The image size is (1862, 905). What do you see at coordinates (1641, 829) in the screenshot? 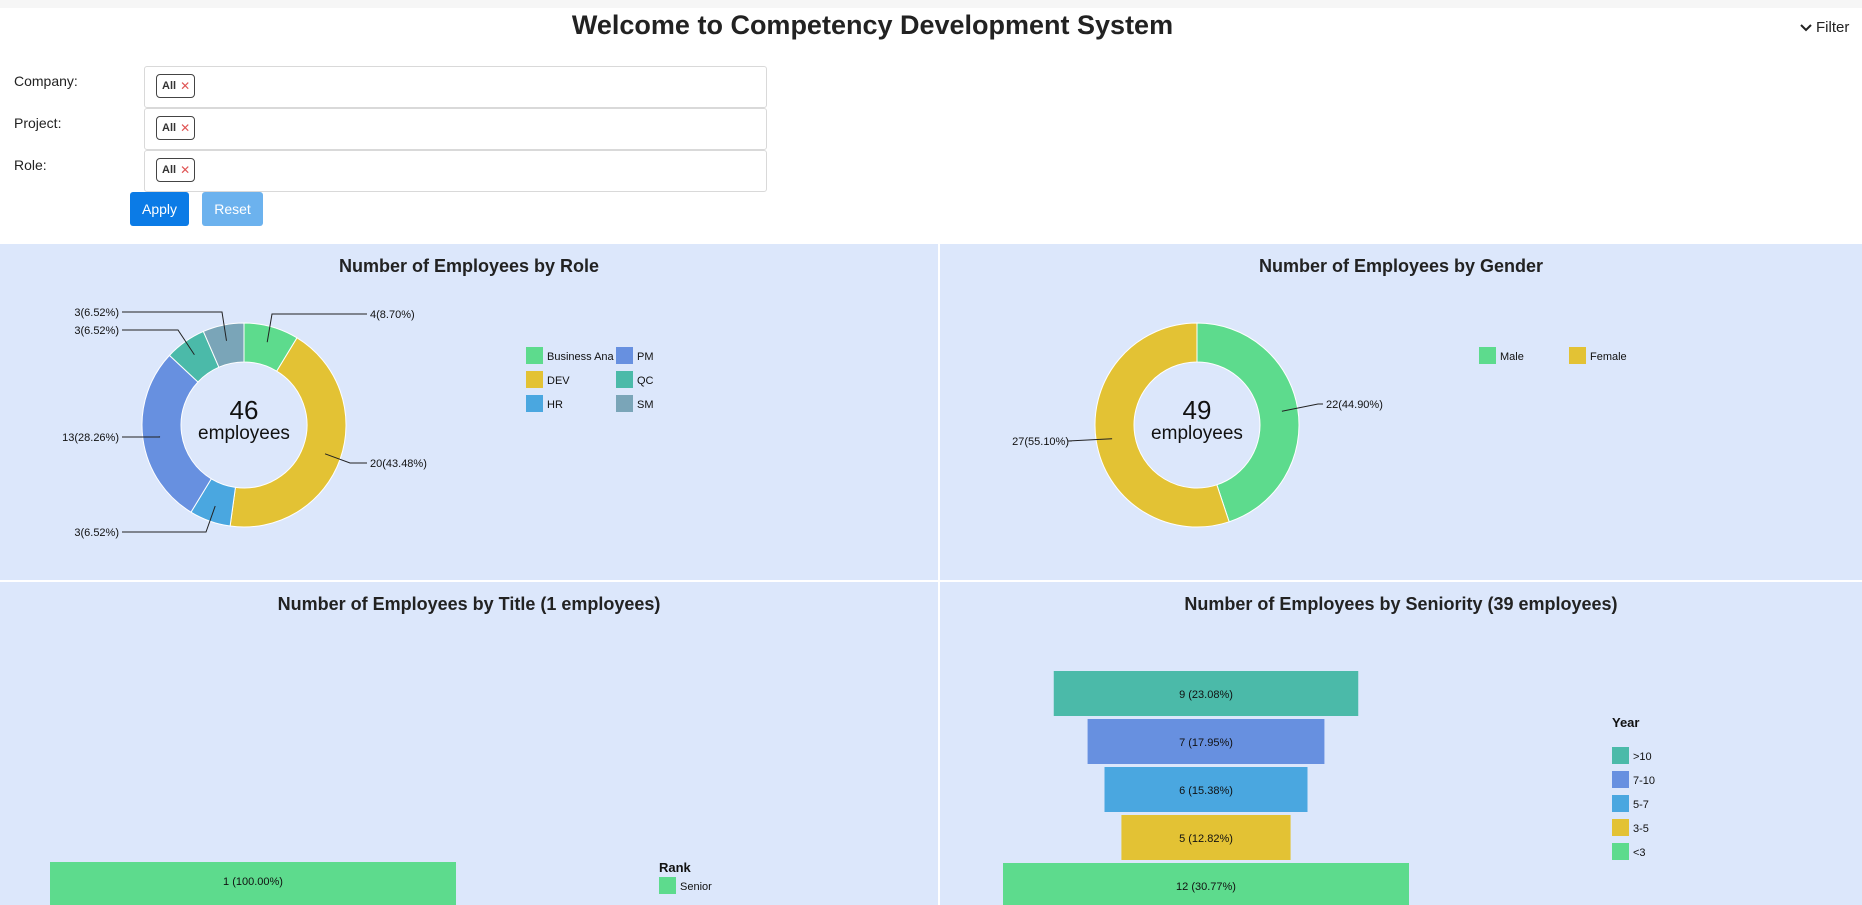
I see `legend-item-3-5: 3-5` at bounding box center [1641, 829].